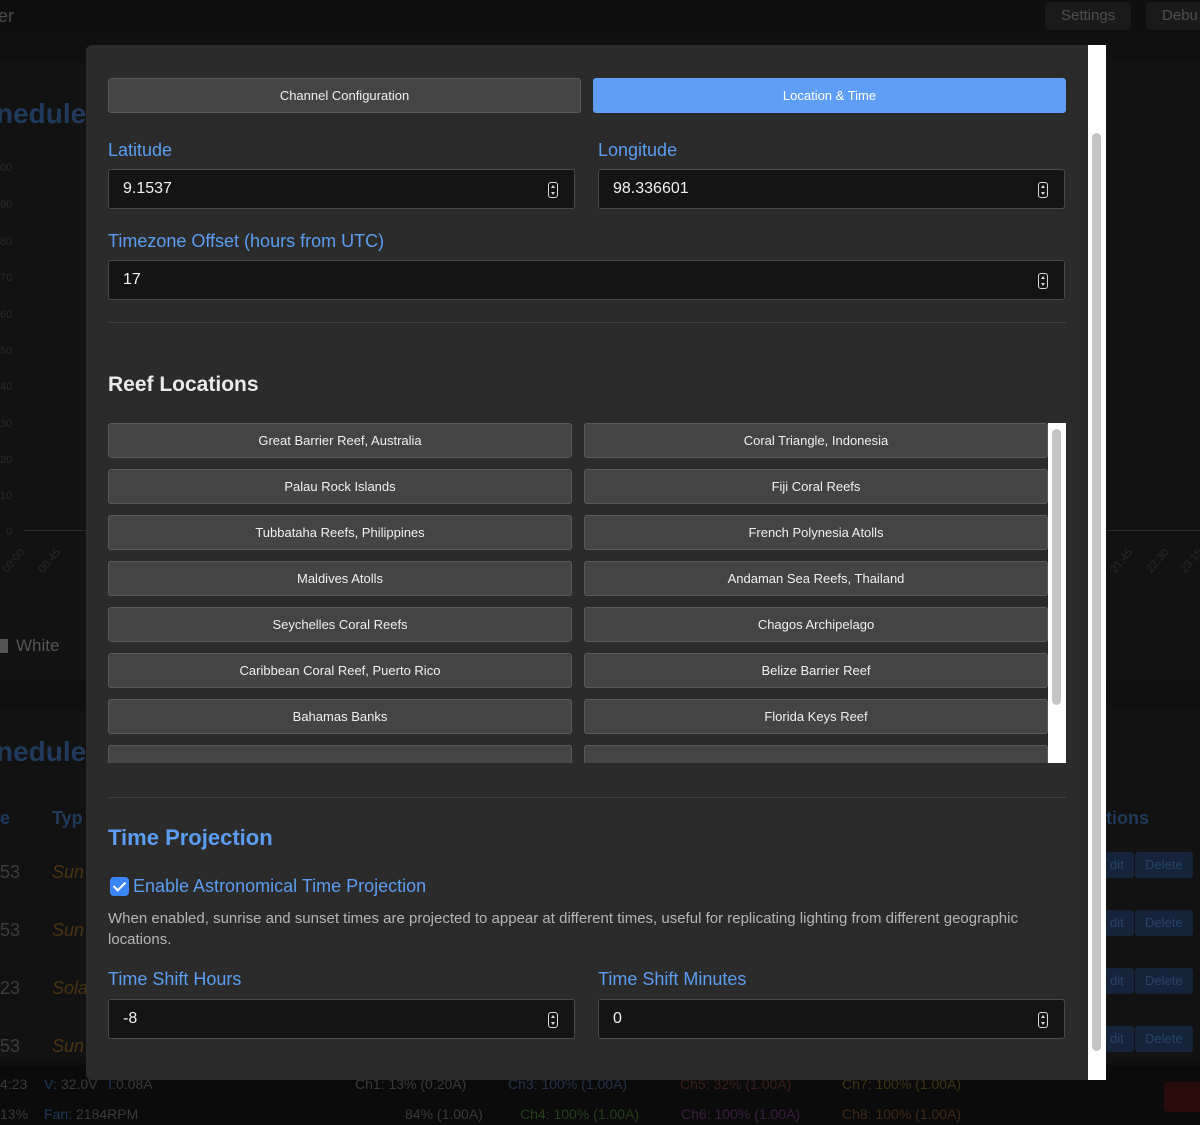 The height and width of the screenshot is (1125, 1200). What do you see at coordinates (340, 486) in the screenshot?
I see `reef-location-button: Palau Rock Islands` at bounding box center [340, 486].